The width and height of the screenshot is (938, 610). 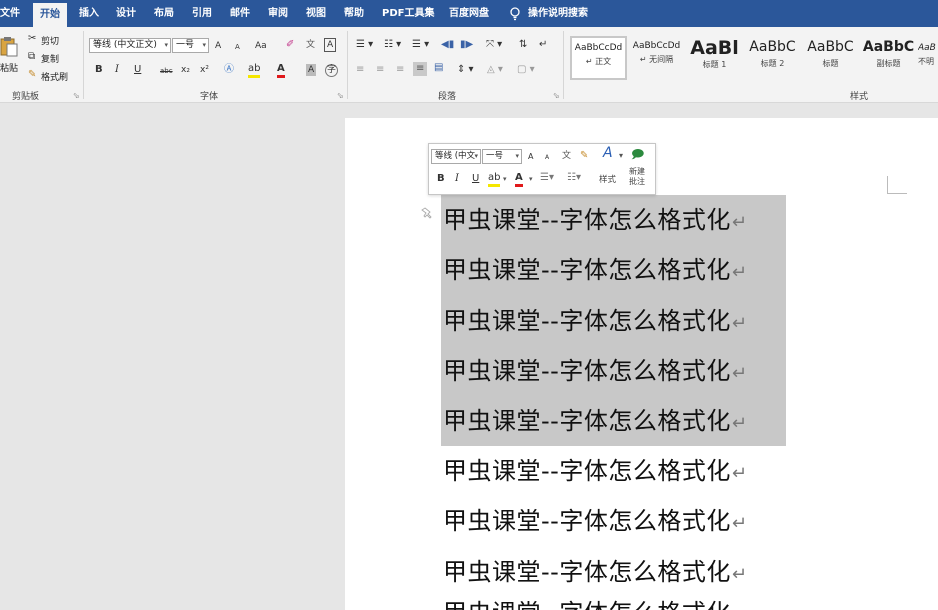 I want to click on decrease-indent-icon: ◀▮, so click(x=447, y=45).